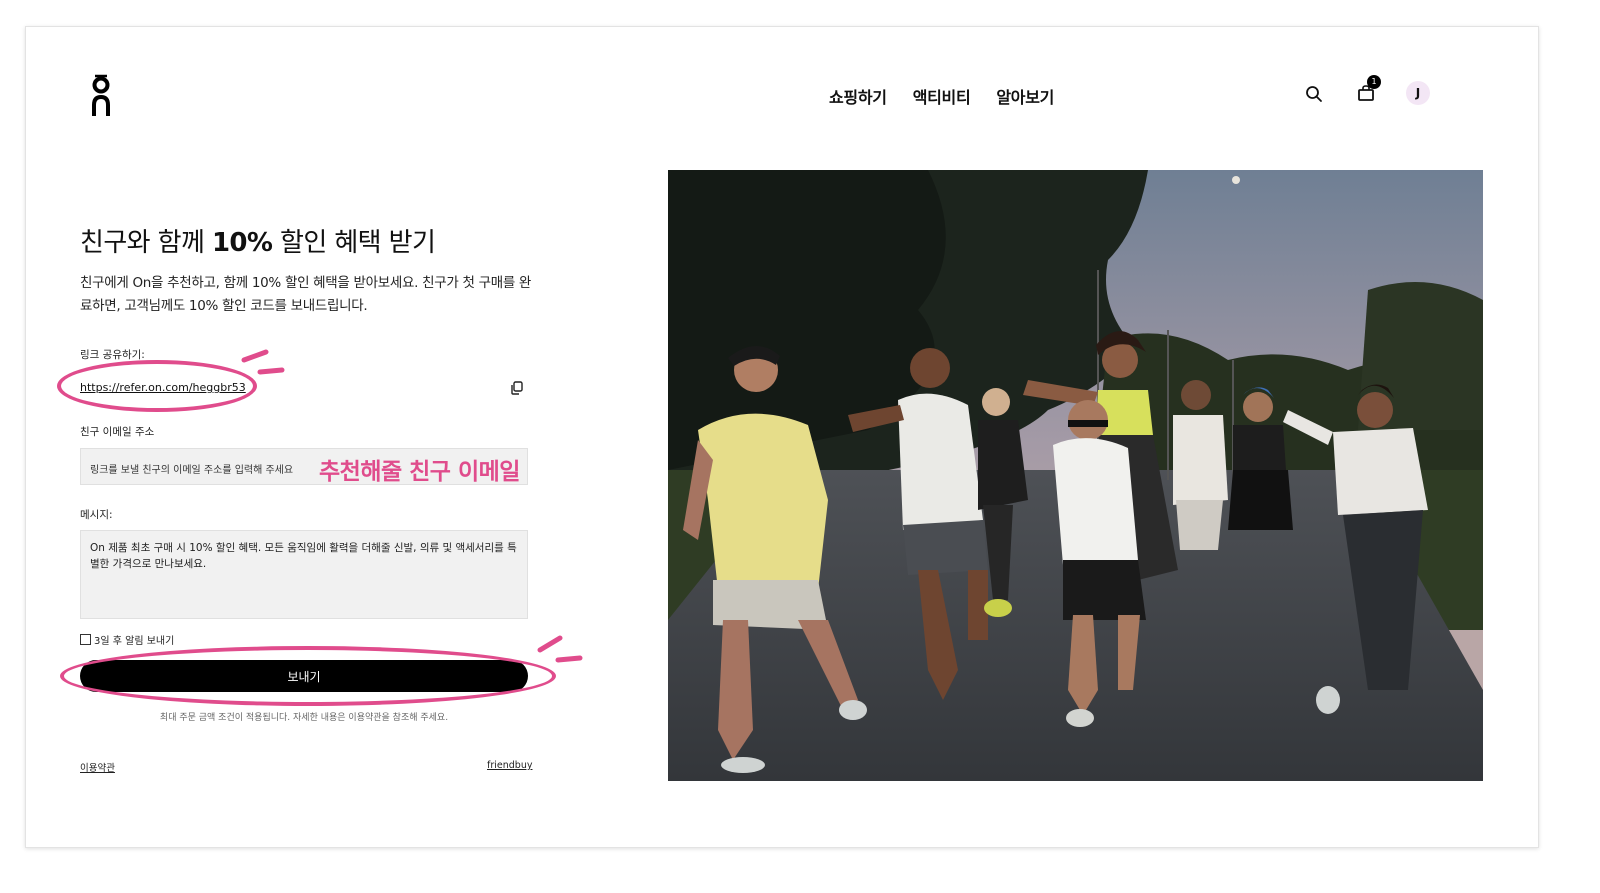 This screenshot has width=1600, height=893. I want to click on send-button-highlight-circle, so click(308, 676).